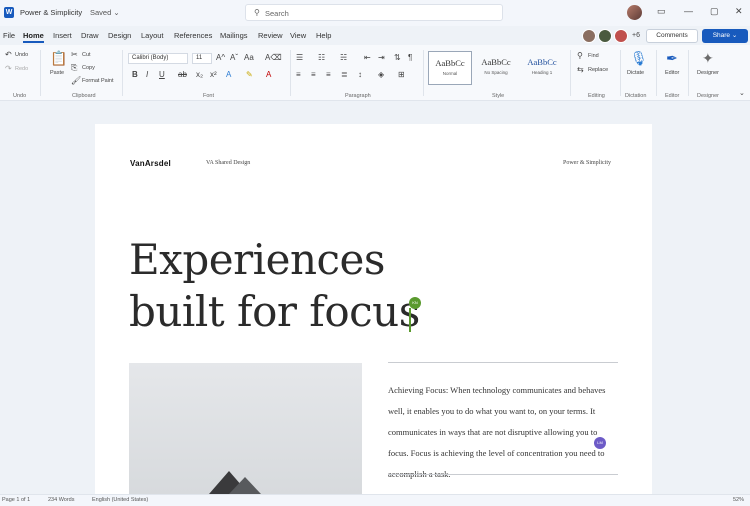  Describe the element at coordinates (343, 57) in the screenshot. I see `multilevel-list-icon: ☵` at that location.